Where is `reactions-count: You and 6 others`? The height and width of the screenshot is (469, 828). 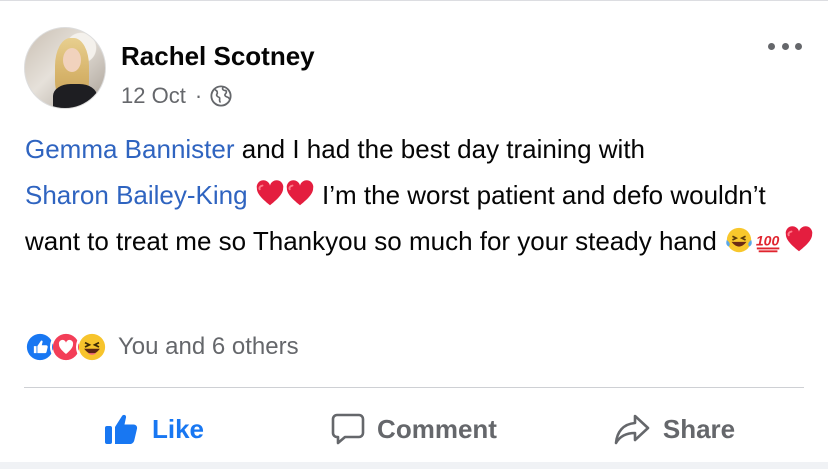 reactions-count: You and 6 others is located at coordinates (208, 347).